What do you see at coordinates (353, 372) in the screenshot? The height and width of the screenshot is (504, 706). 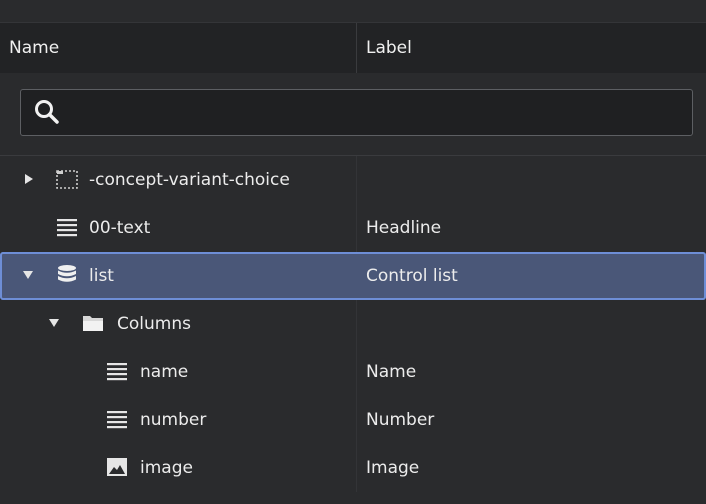 I see `tree-row-name-column: name Name` at bounding box center [353, 372].